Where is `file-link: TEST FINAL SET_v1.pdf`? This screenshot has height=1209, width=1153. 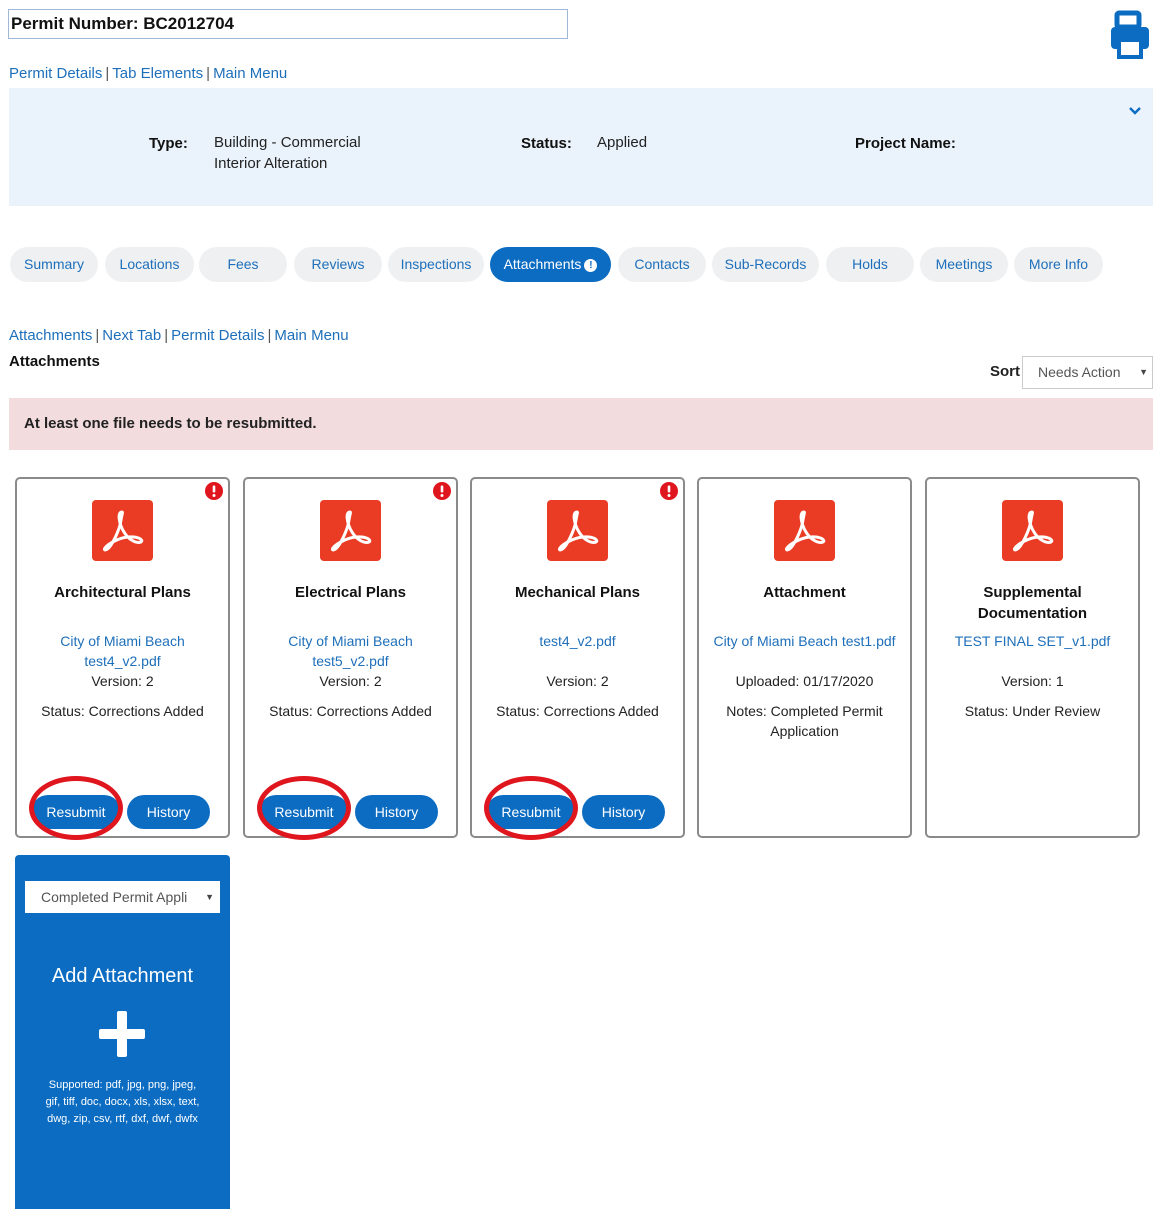 file-link: TEST FINAL SET_v1.pdf is located at coordinates (1032, 641).